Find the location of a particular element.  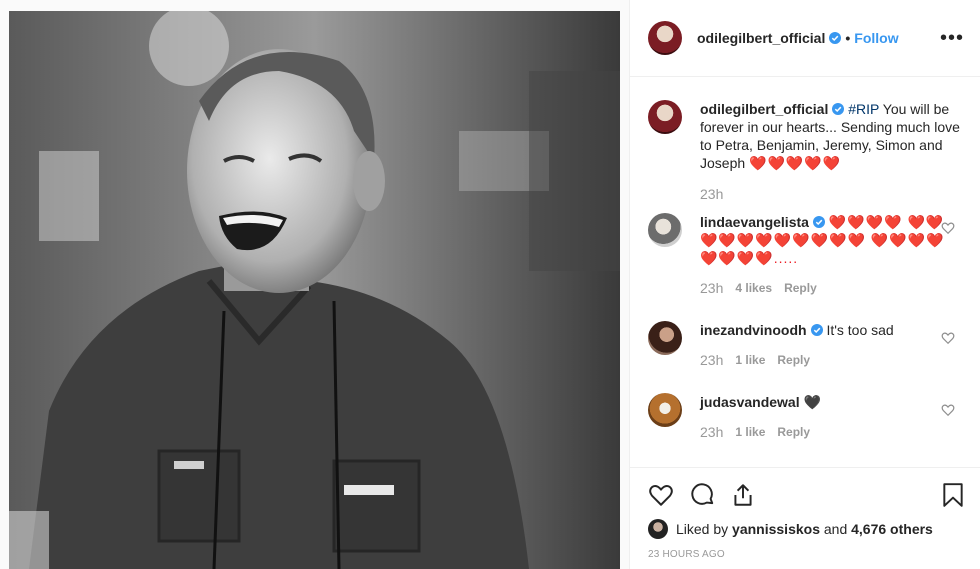

liked-count: 4,676 others is located at coordinates (892, 529).